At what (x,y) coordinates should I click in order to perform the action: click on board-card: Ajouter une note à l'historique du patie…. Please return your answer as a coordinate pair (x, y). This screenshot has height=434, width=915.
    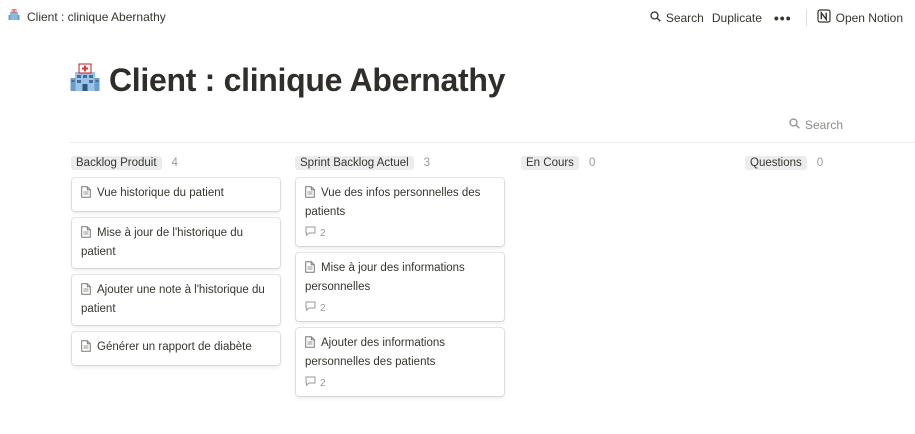
    Looking at the image, I should click on (176, 300).